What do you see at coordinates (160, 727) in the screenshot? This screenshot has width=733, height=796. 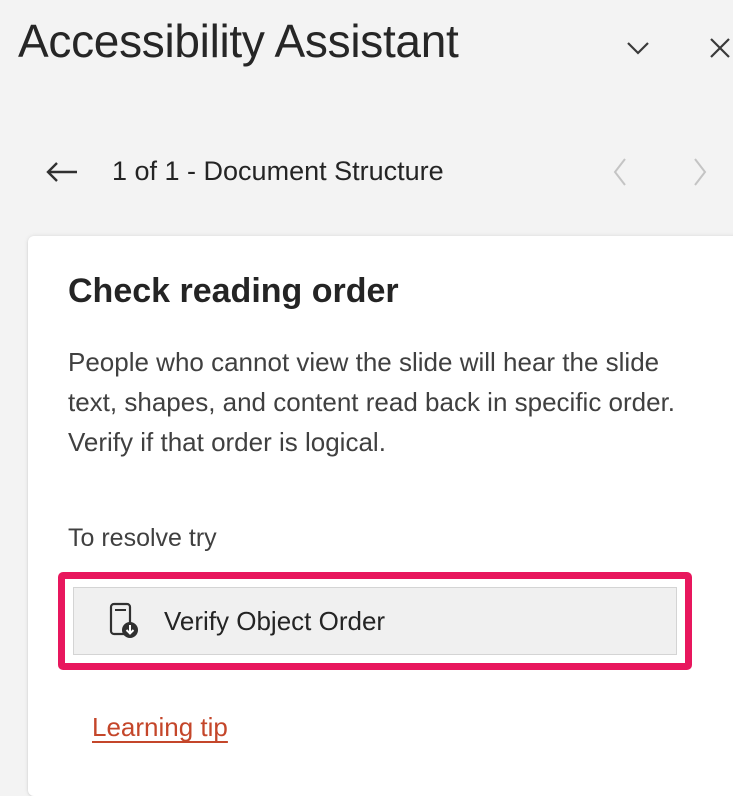 I see `learning-tip-link: Learning tip` at bounding box center [160, 727].